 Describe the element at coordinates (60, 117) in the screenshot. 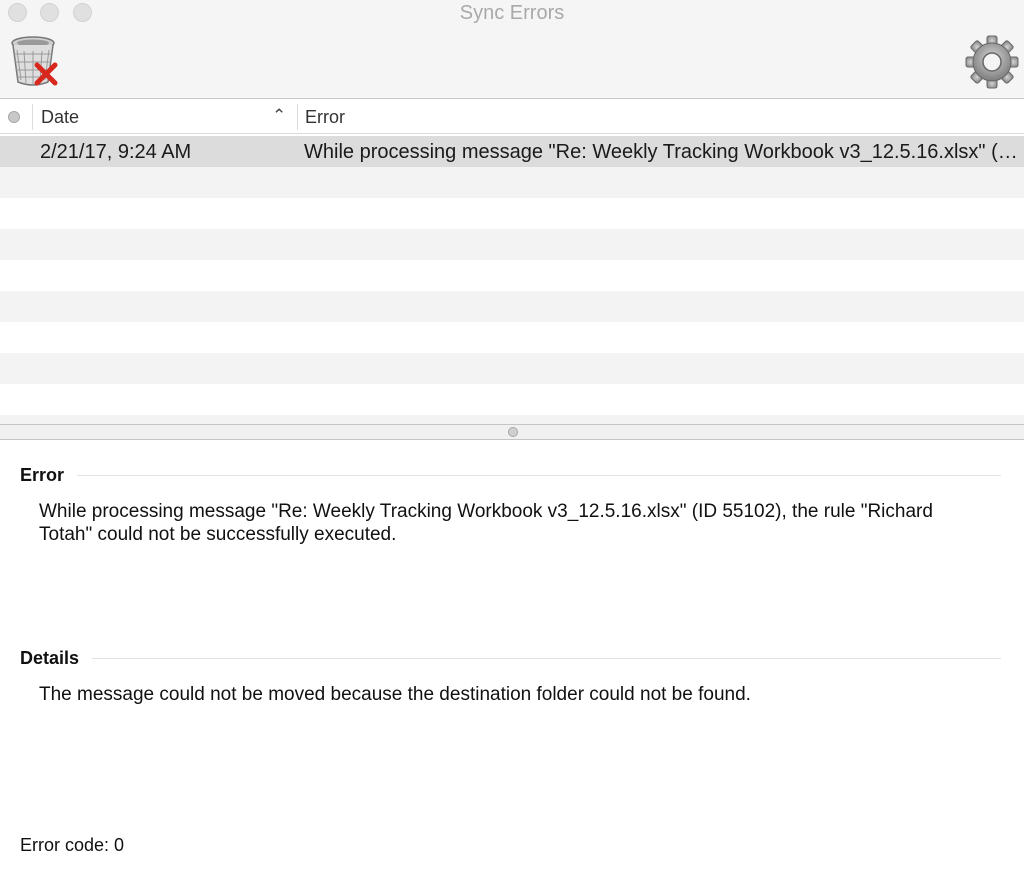

I see `date-column-header: Date` at that location.